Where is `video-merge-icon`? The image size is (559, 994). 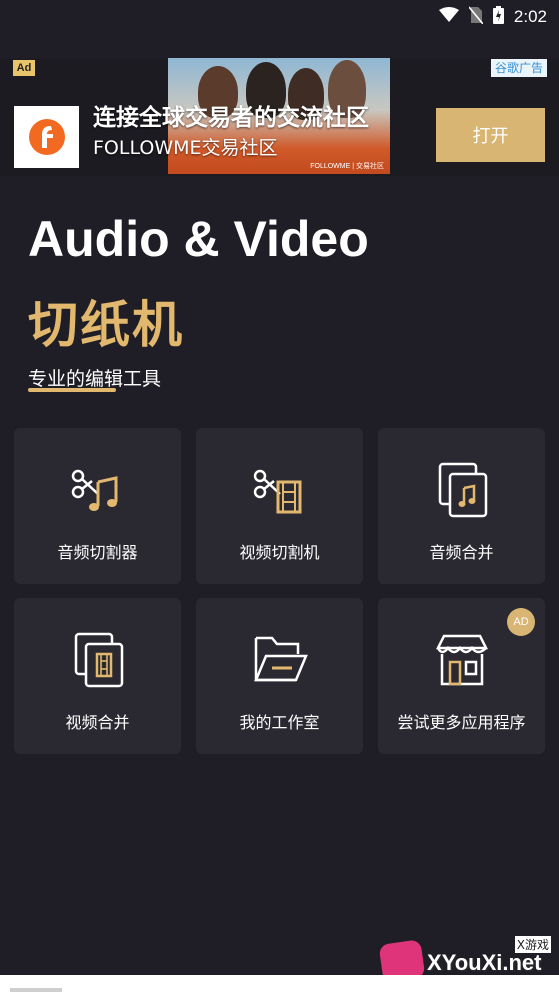 video-merge-icon is located at coordinates (98, 660).